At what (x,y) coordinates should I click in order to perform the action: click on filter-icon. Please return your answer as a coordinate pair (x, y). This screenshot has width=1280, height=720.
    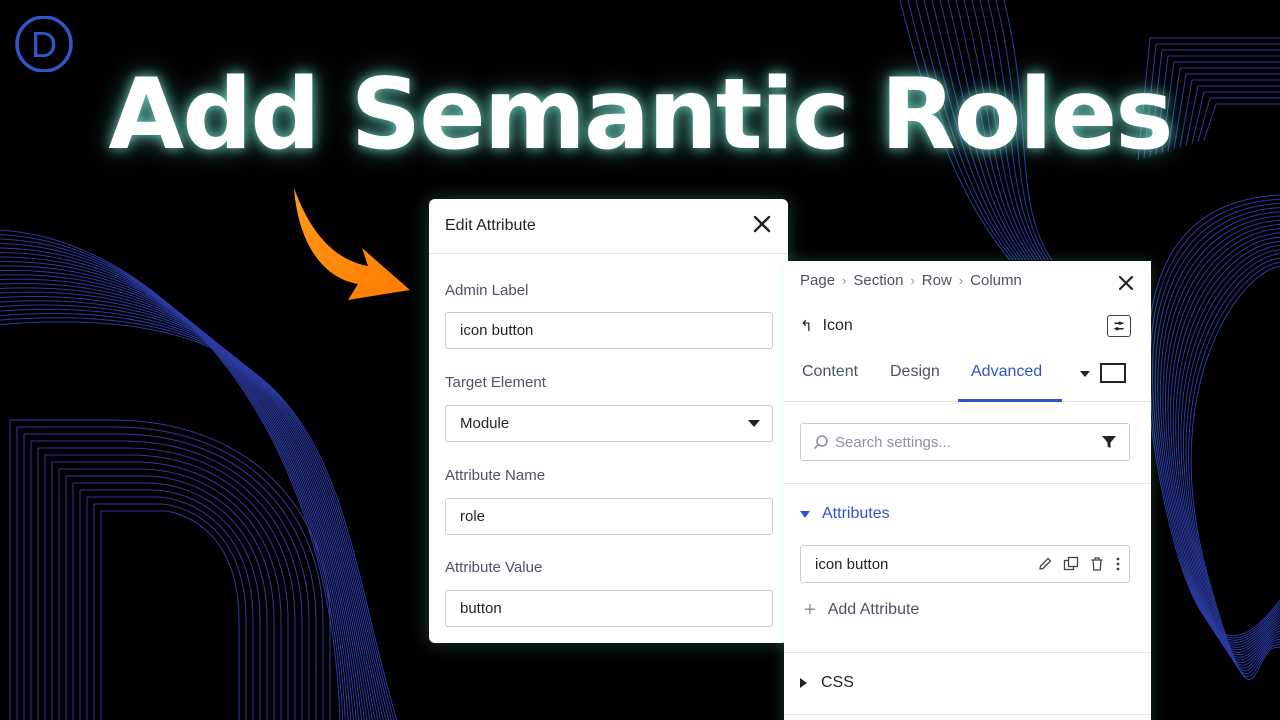
    Looking at the image, I should click on (1109, 442).